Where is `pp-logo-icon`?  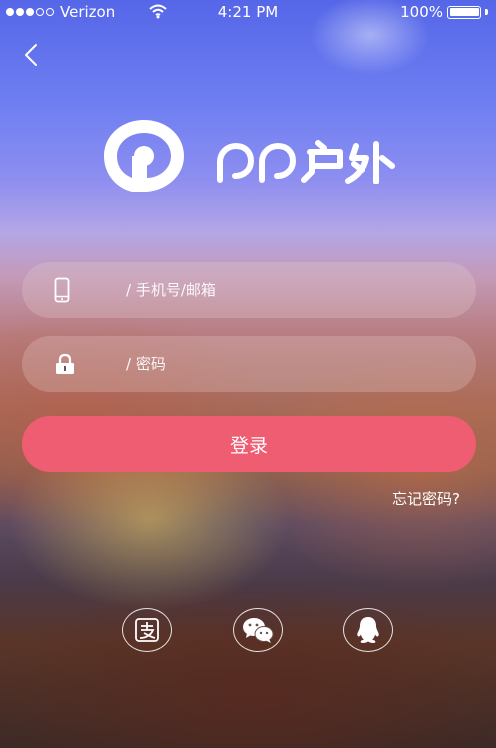 pp-logo-icon is located at coordinates (144, 156).